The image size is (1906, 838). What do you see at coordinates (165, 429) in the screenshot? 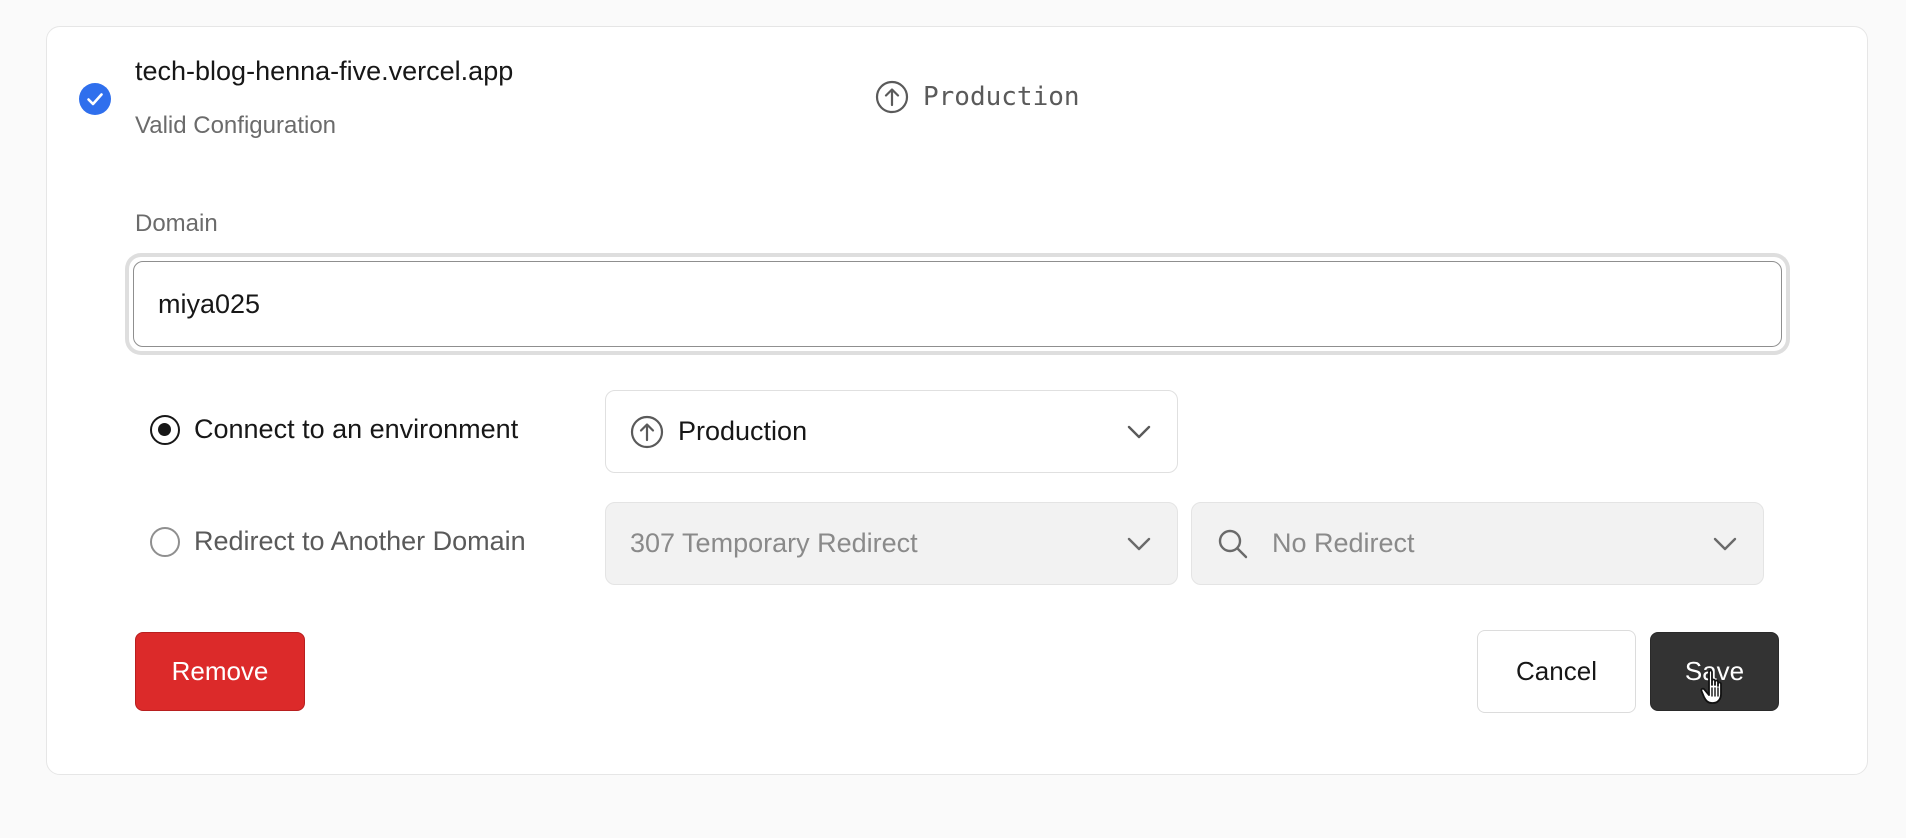
I see `connect-environment-radio` at bounding box center [165, 429].